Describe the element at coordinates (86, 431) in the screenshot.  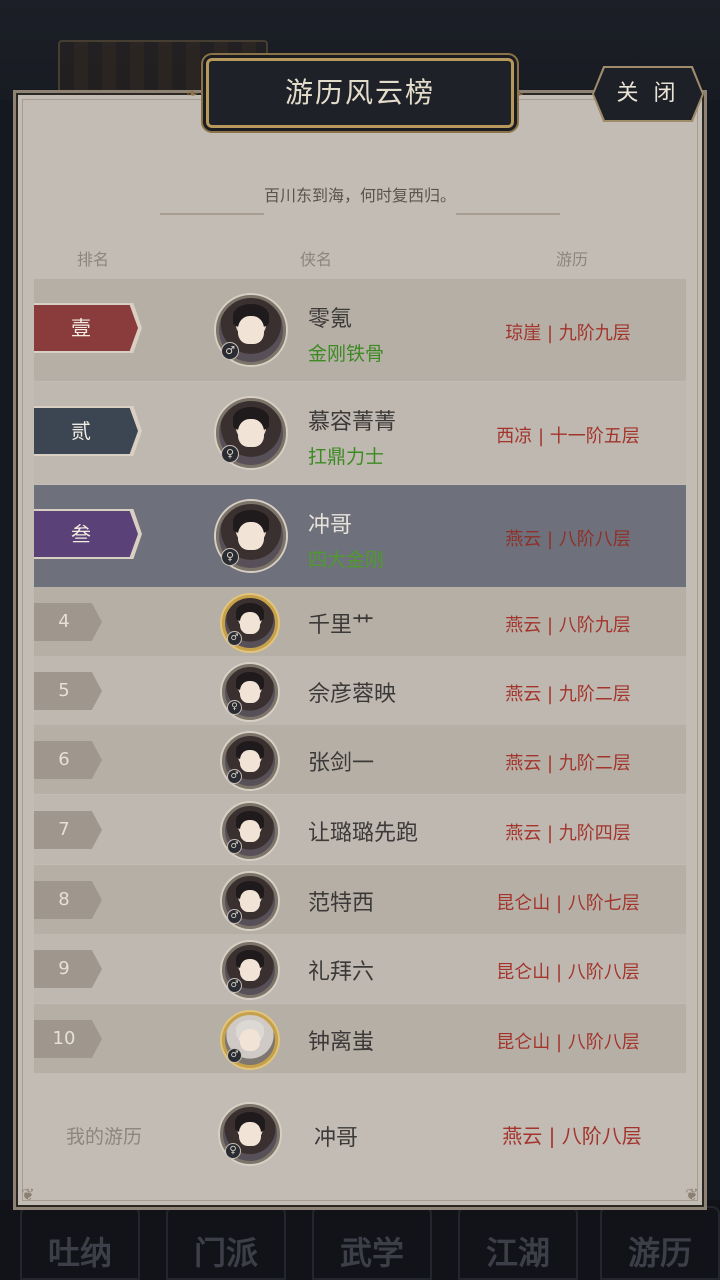
I see `rank-badge: 贰` at that location.